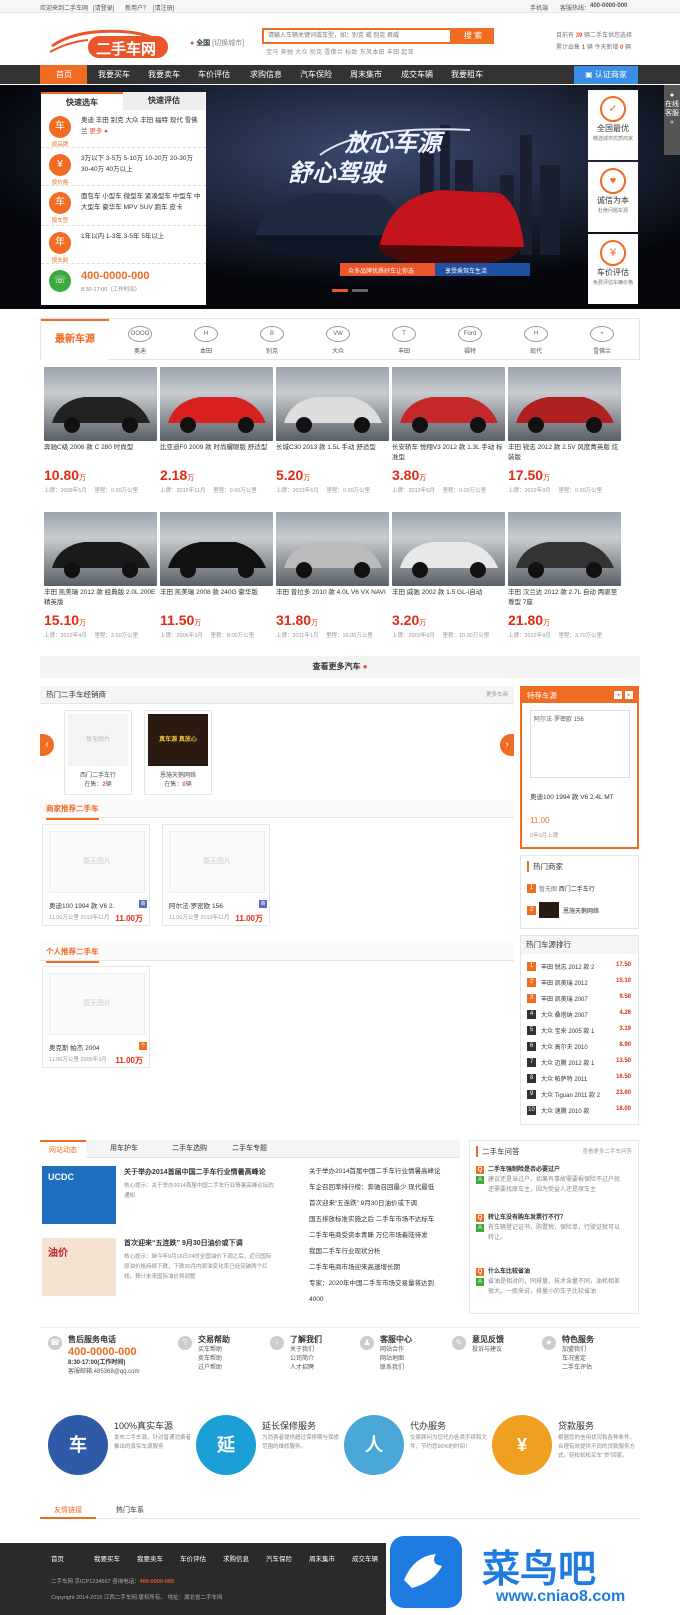 The height and width of the screenshot is (1615, 680). Describe the element at coordinates (141, 236) in the screenshot. I see `age-options: 1年以内 1-3年 3-5年 5年以上` at that location.